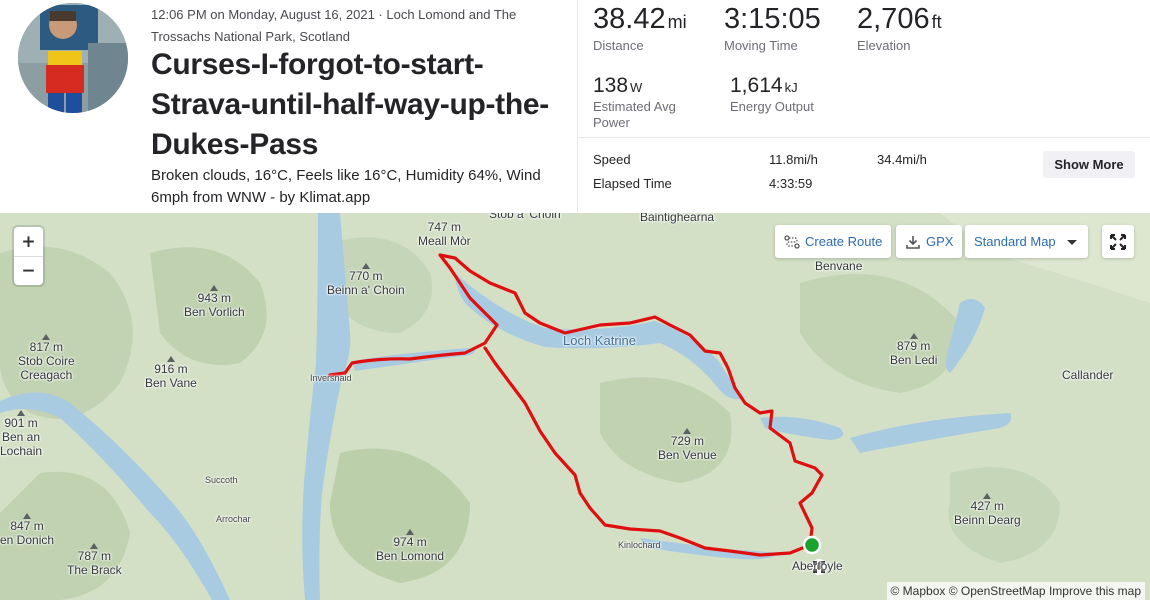 The width and height of the screenshot is (1150, 600). What do you see at coordinates (918, 591) in the screenshot?
I see `mapbox-attribution-link: © Mapbox` at bounding box center [918, 591].